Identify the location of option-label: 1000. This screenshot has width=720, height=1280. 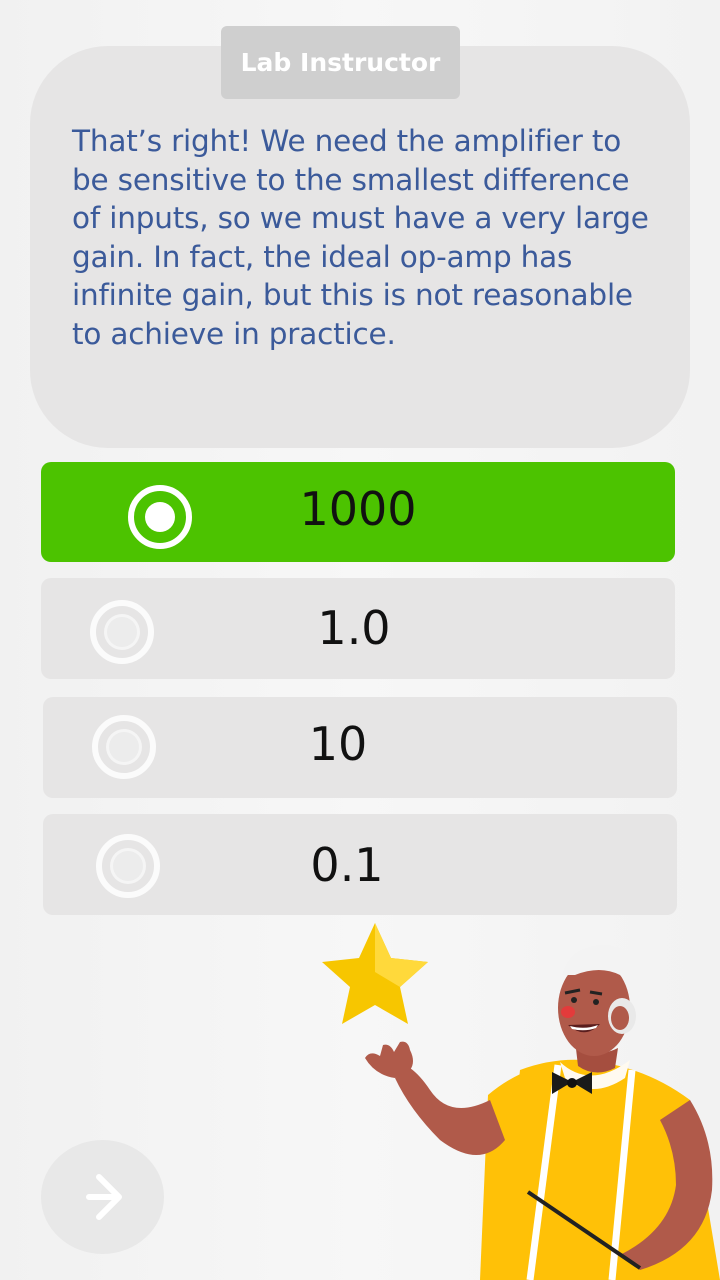
(358, 509).